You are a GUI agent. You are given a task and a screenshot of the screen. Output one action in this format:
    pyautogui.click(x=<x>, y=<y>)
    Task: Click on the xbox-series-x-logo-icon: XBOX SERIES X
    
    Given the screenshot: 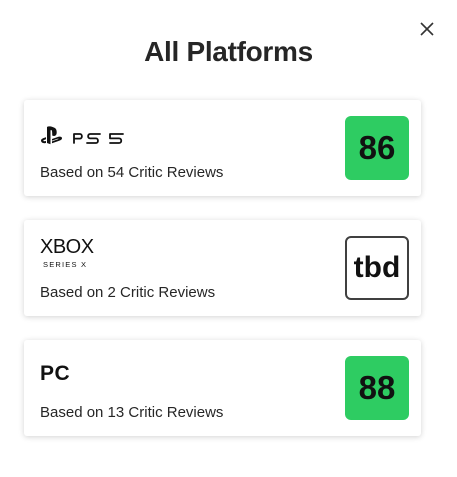 What is the action you would take?
    pyautogui.click(x=80, y=253)
    